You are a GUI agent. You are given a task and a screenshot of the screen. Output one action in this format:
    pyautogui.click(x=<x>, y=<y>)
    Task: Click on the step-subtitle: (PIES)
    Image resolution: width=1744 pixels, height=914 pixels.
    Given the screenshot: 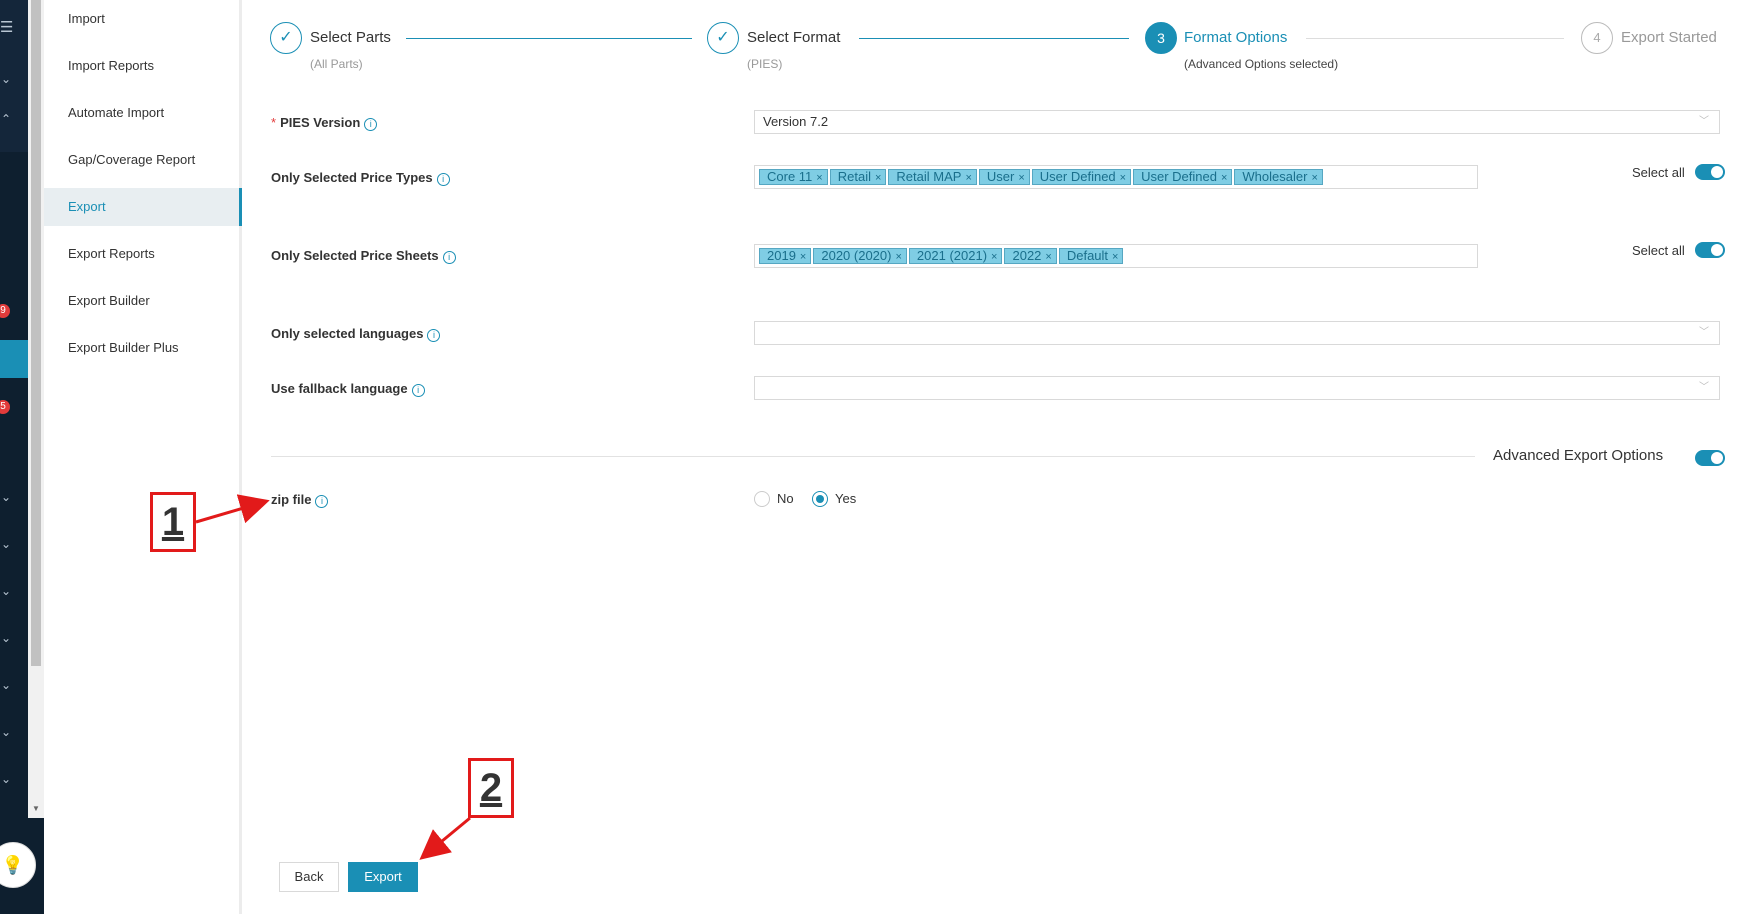 What is the action you would take?
    pyautogui.click(x=765, y=64)
    